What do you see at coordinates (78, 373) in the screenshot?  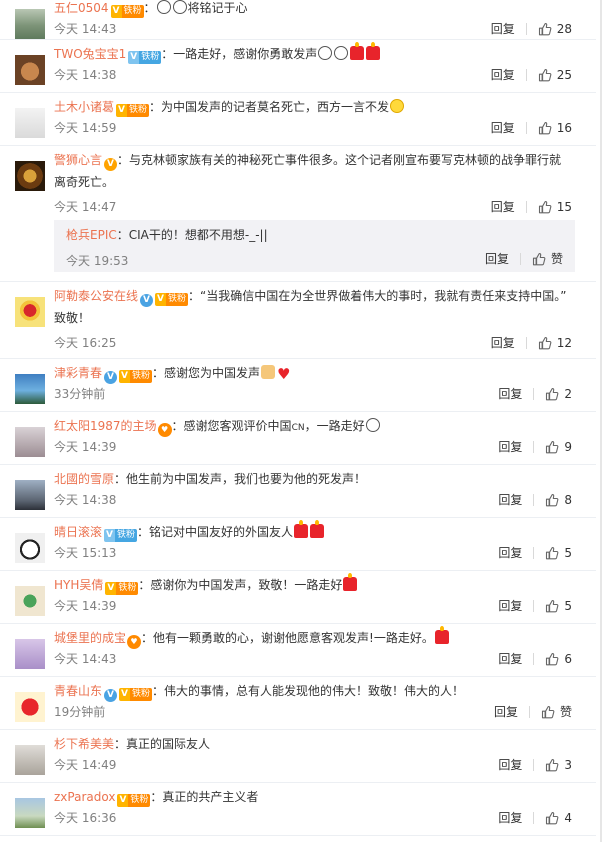 I see `username-link: 津彩青春` at bounding box center [78, 373].